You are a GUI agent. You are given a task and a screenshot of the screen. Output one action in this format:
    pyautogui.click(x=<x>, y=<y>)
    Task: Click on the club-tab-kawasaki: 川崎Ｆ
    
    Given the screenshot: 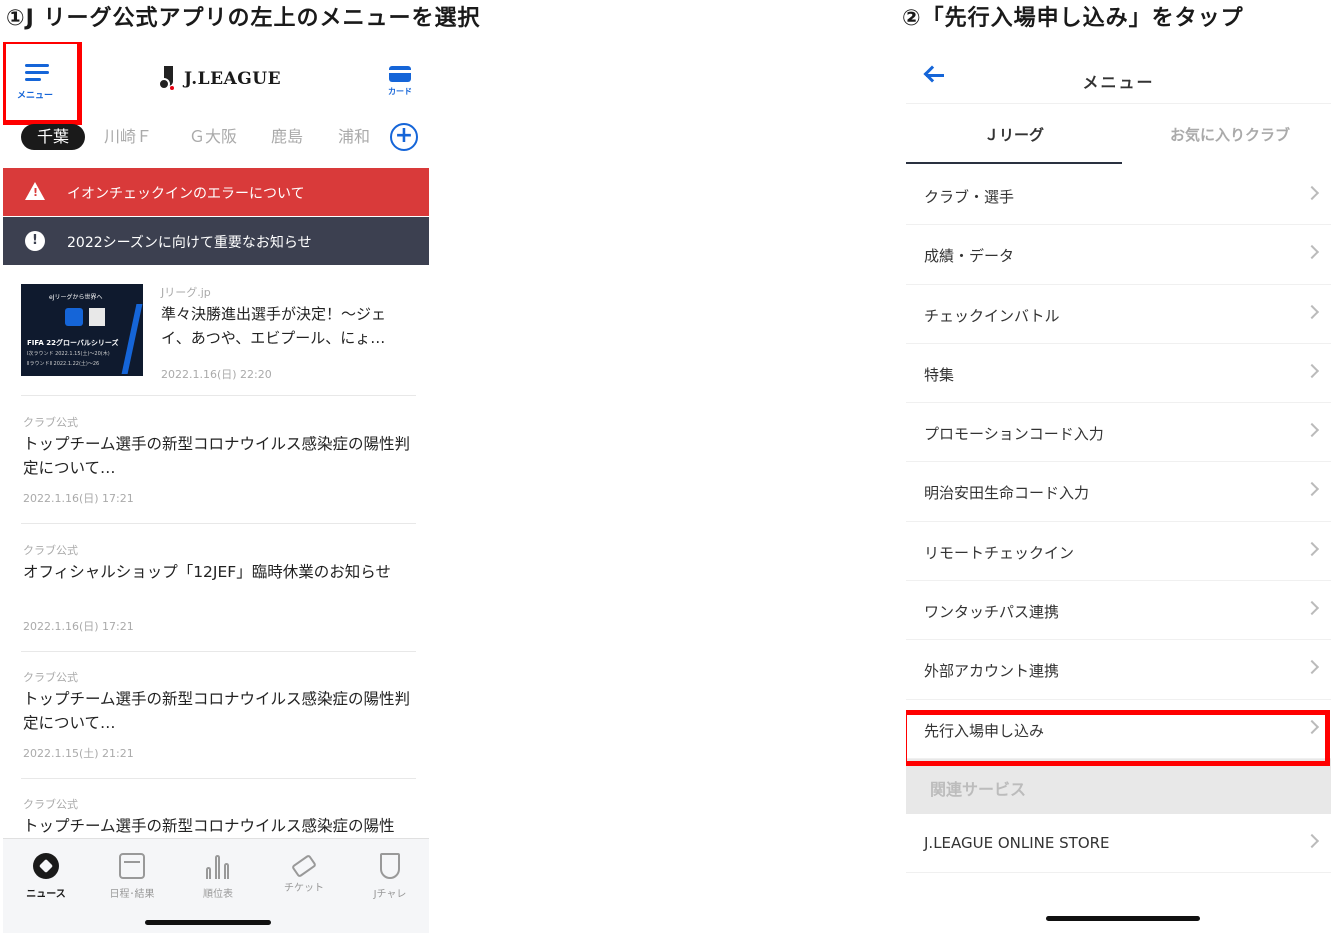 What is the action you would take?
    pyautogui.click(x=128, y=137)
    